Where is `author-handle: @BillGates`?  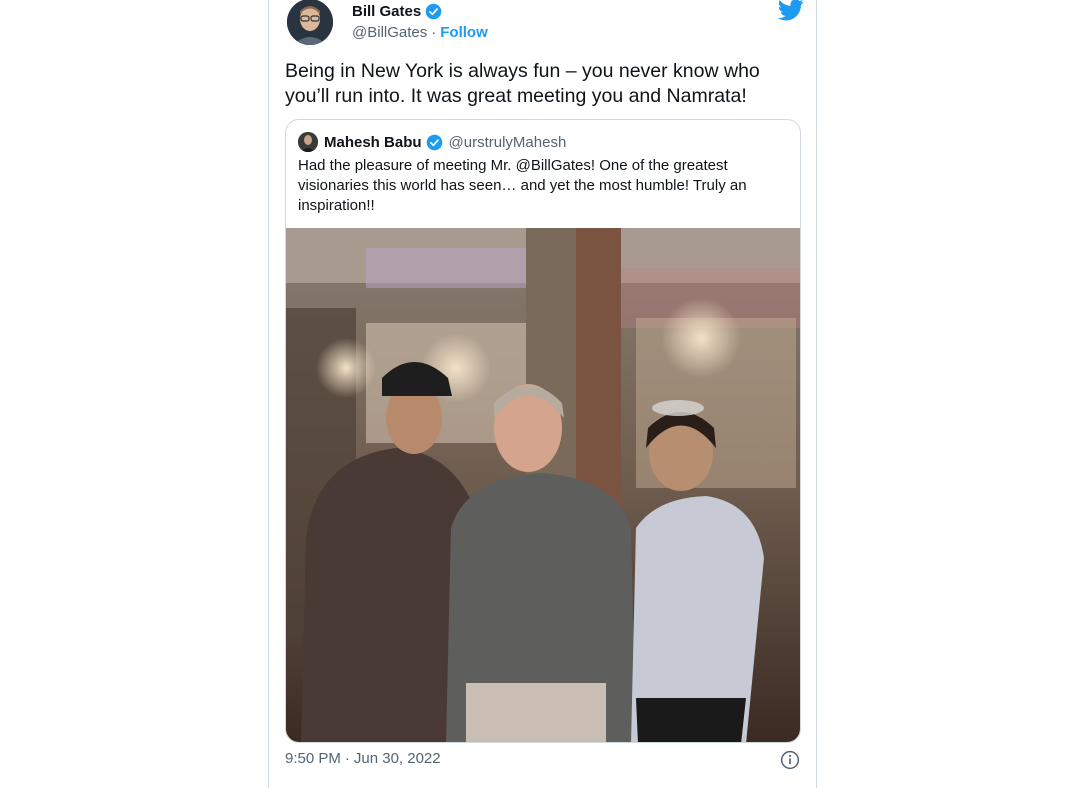 author-handle: @BillGates is located at coordinates (389, 32).